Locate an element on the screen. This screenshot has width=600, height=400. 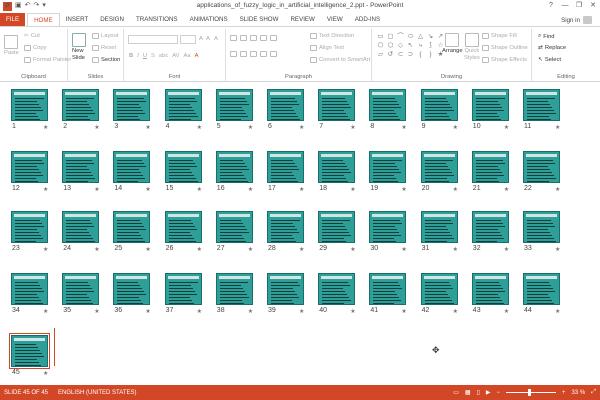
undo-icon: ↶ is located at coordinates (28, 6).